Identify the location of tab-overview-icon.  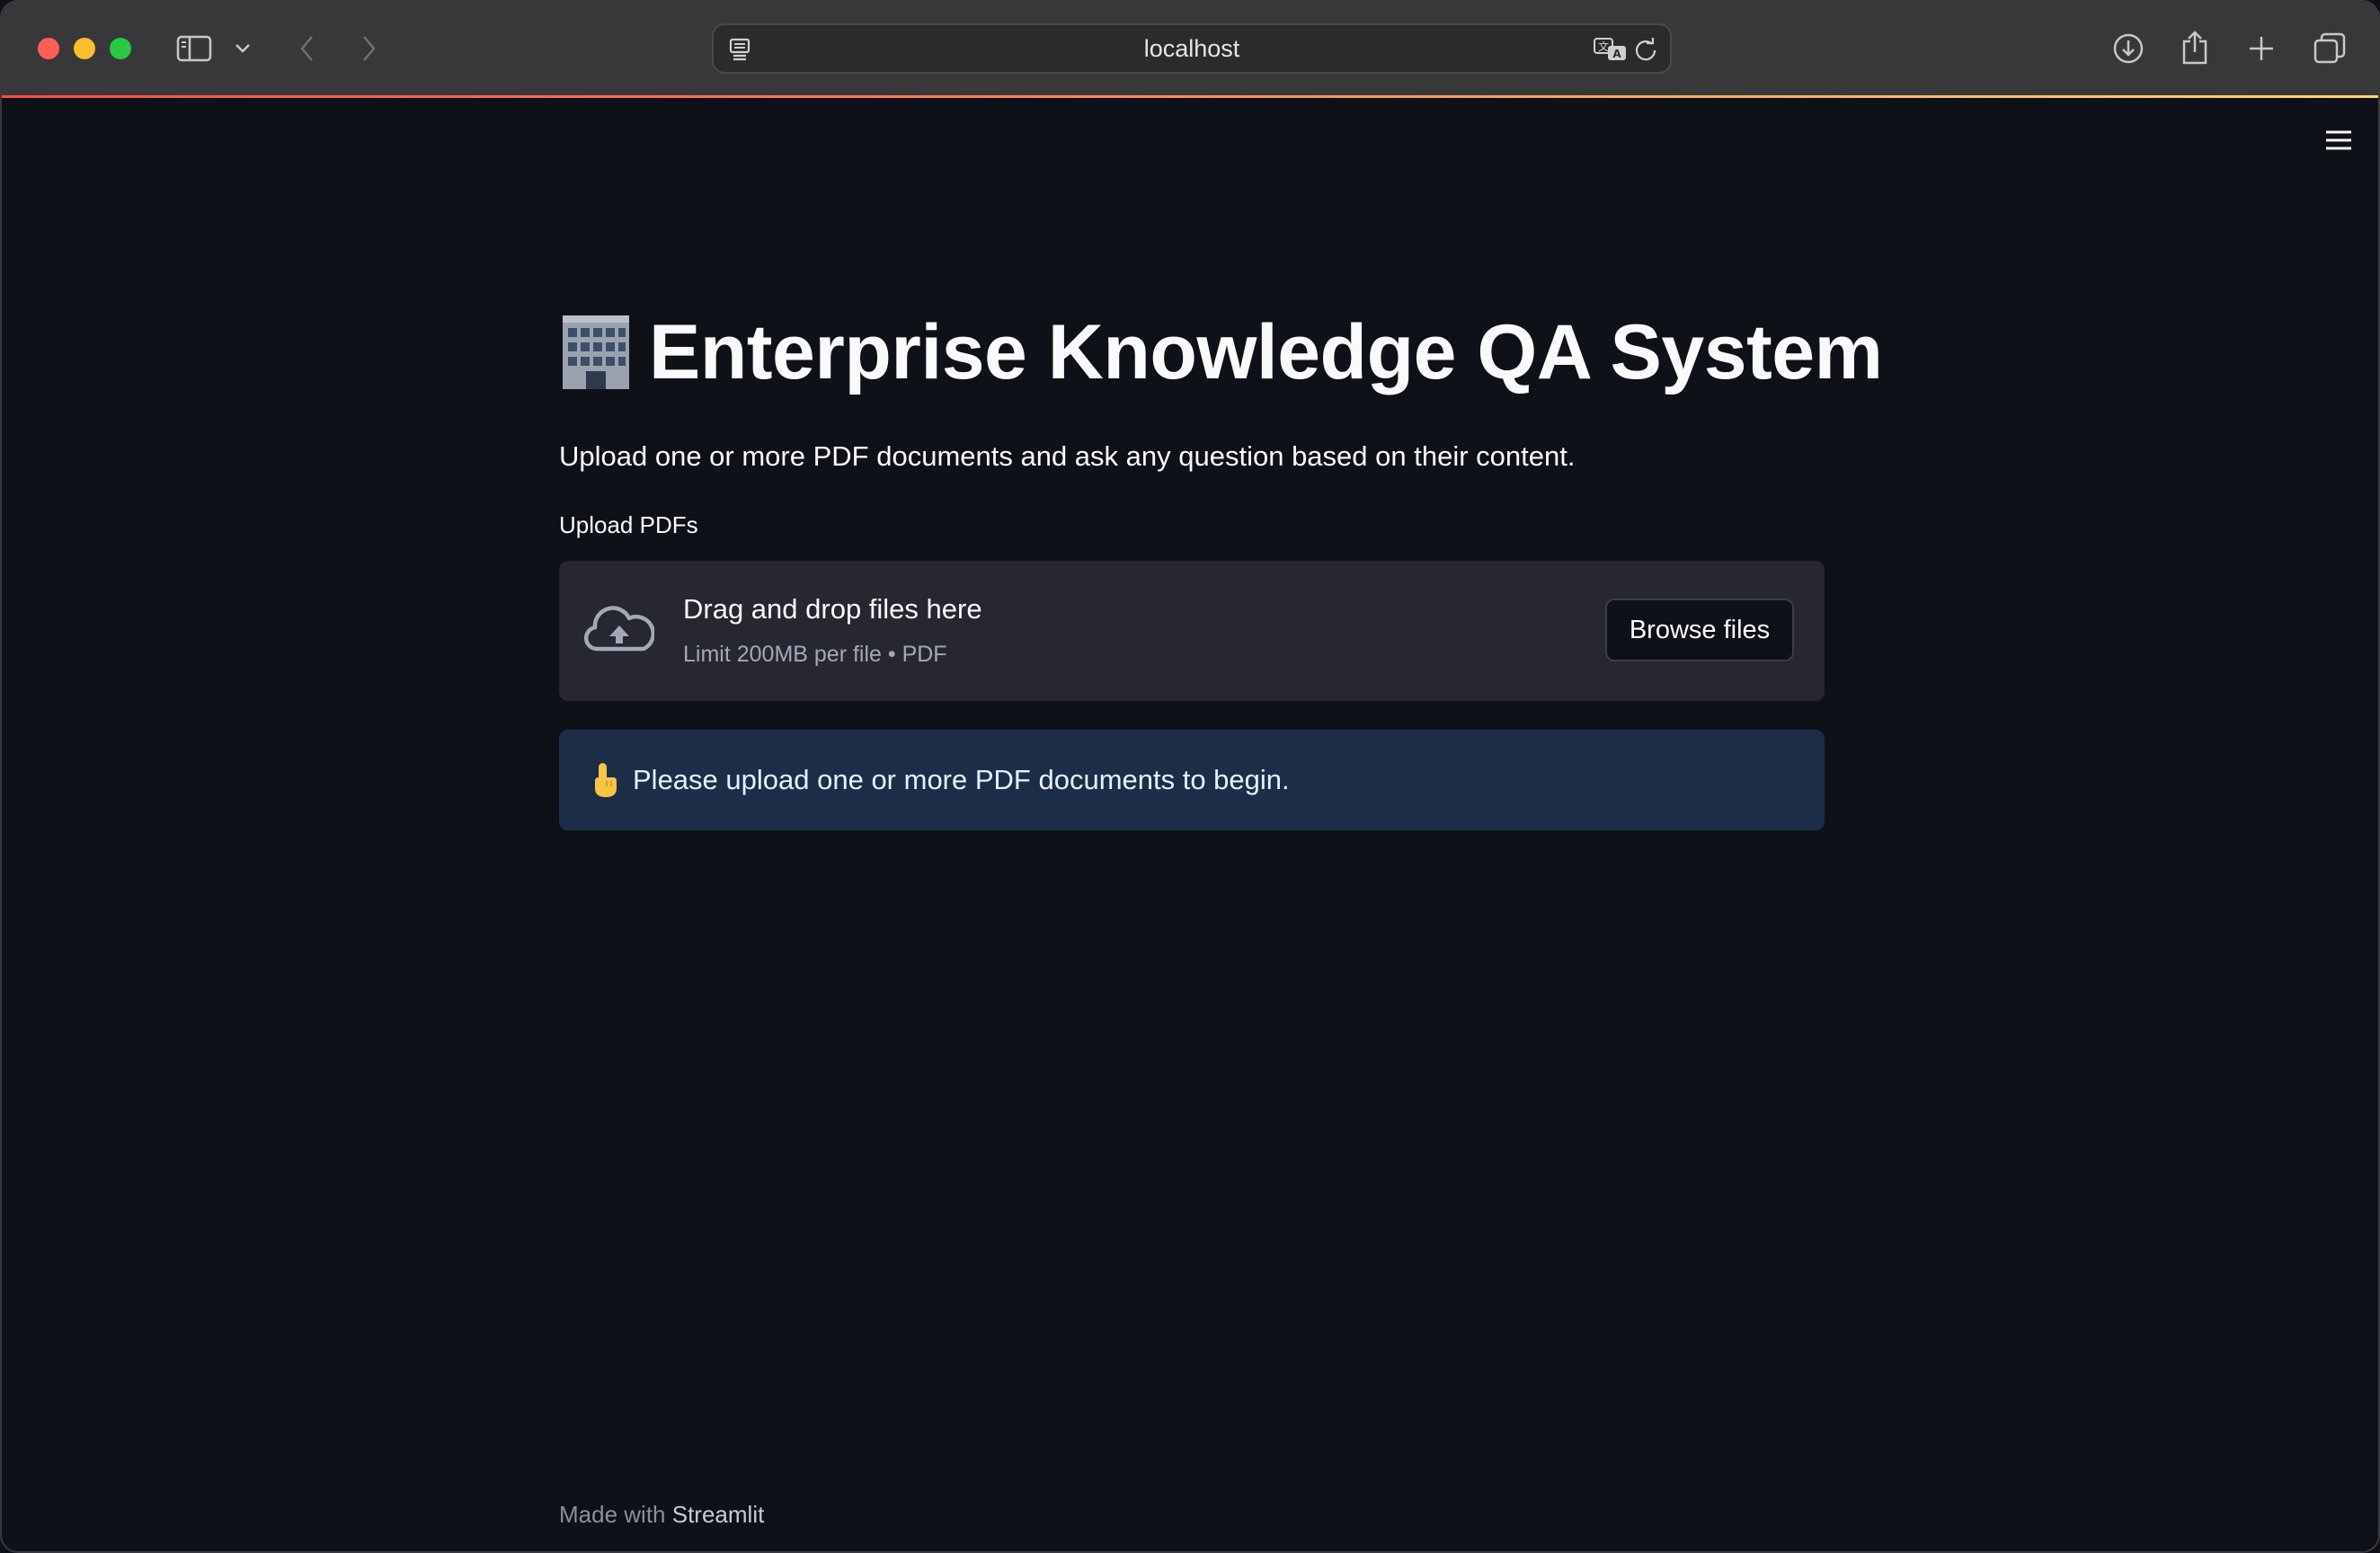
(2329, 48).